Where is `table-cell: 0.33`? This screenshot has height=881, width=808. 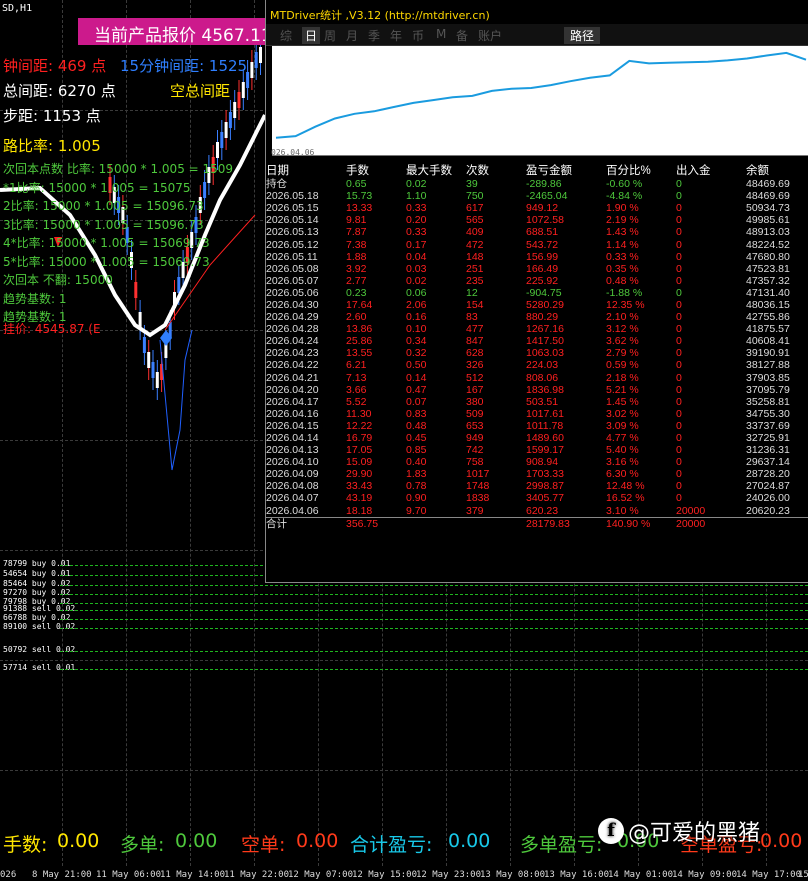 table-cell: 0.33 is located at coordinates (416, 208).